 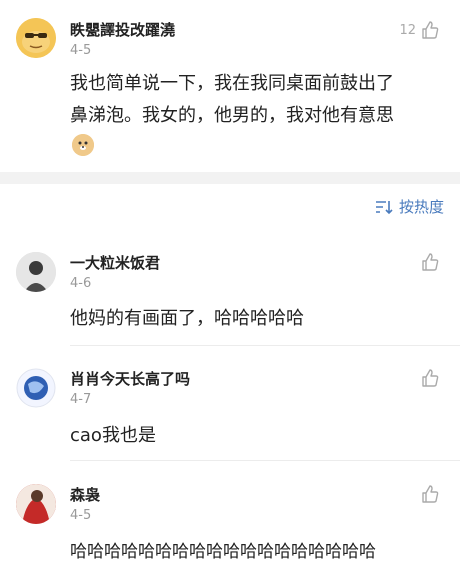 I want to click on commenter-name: 肖肖今天长高了吗, so click(x=130, y=378).